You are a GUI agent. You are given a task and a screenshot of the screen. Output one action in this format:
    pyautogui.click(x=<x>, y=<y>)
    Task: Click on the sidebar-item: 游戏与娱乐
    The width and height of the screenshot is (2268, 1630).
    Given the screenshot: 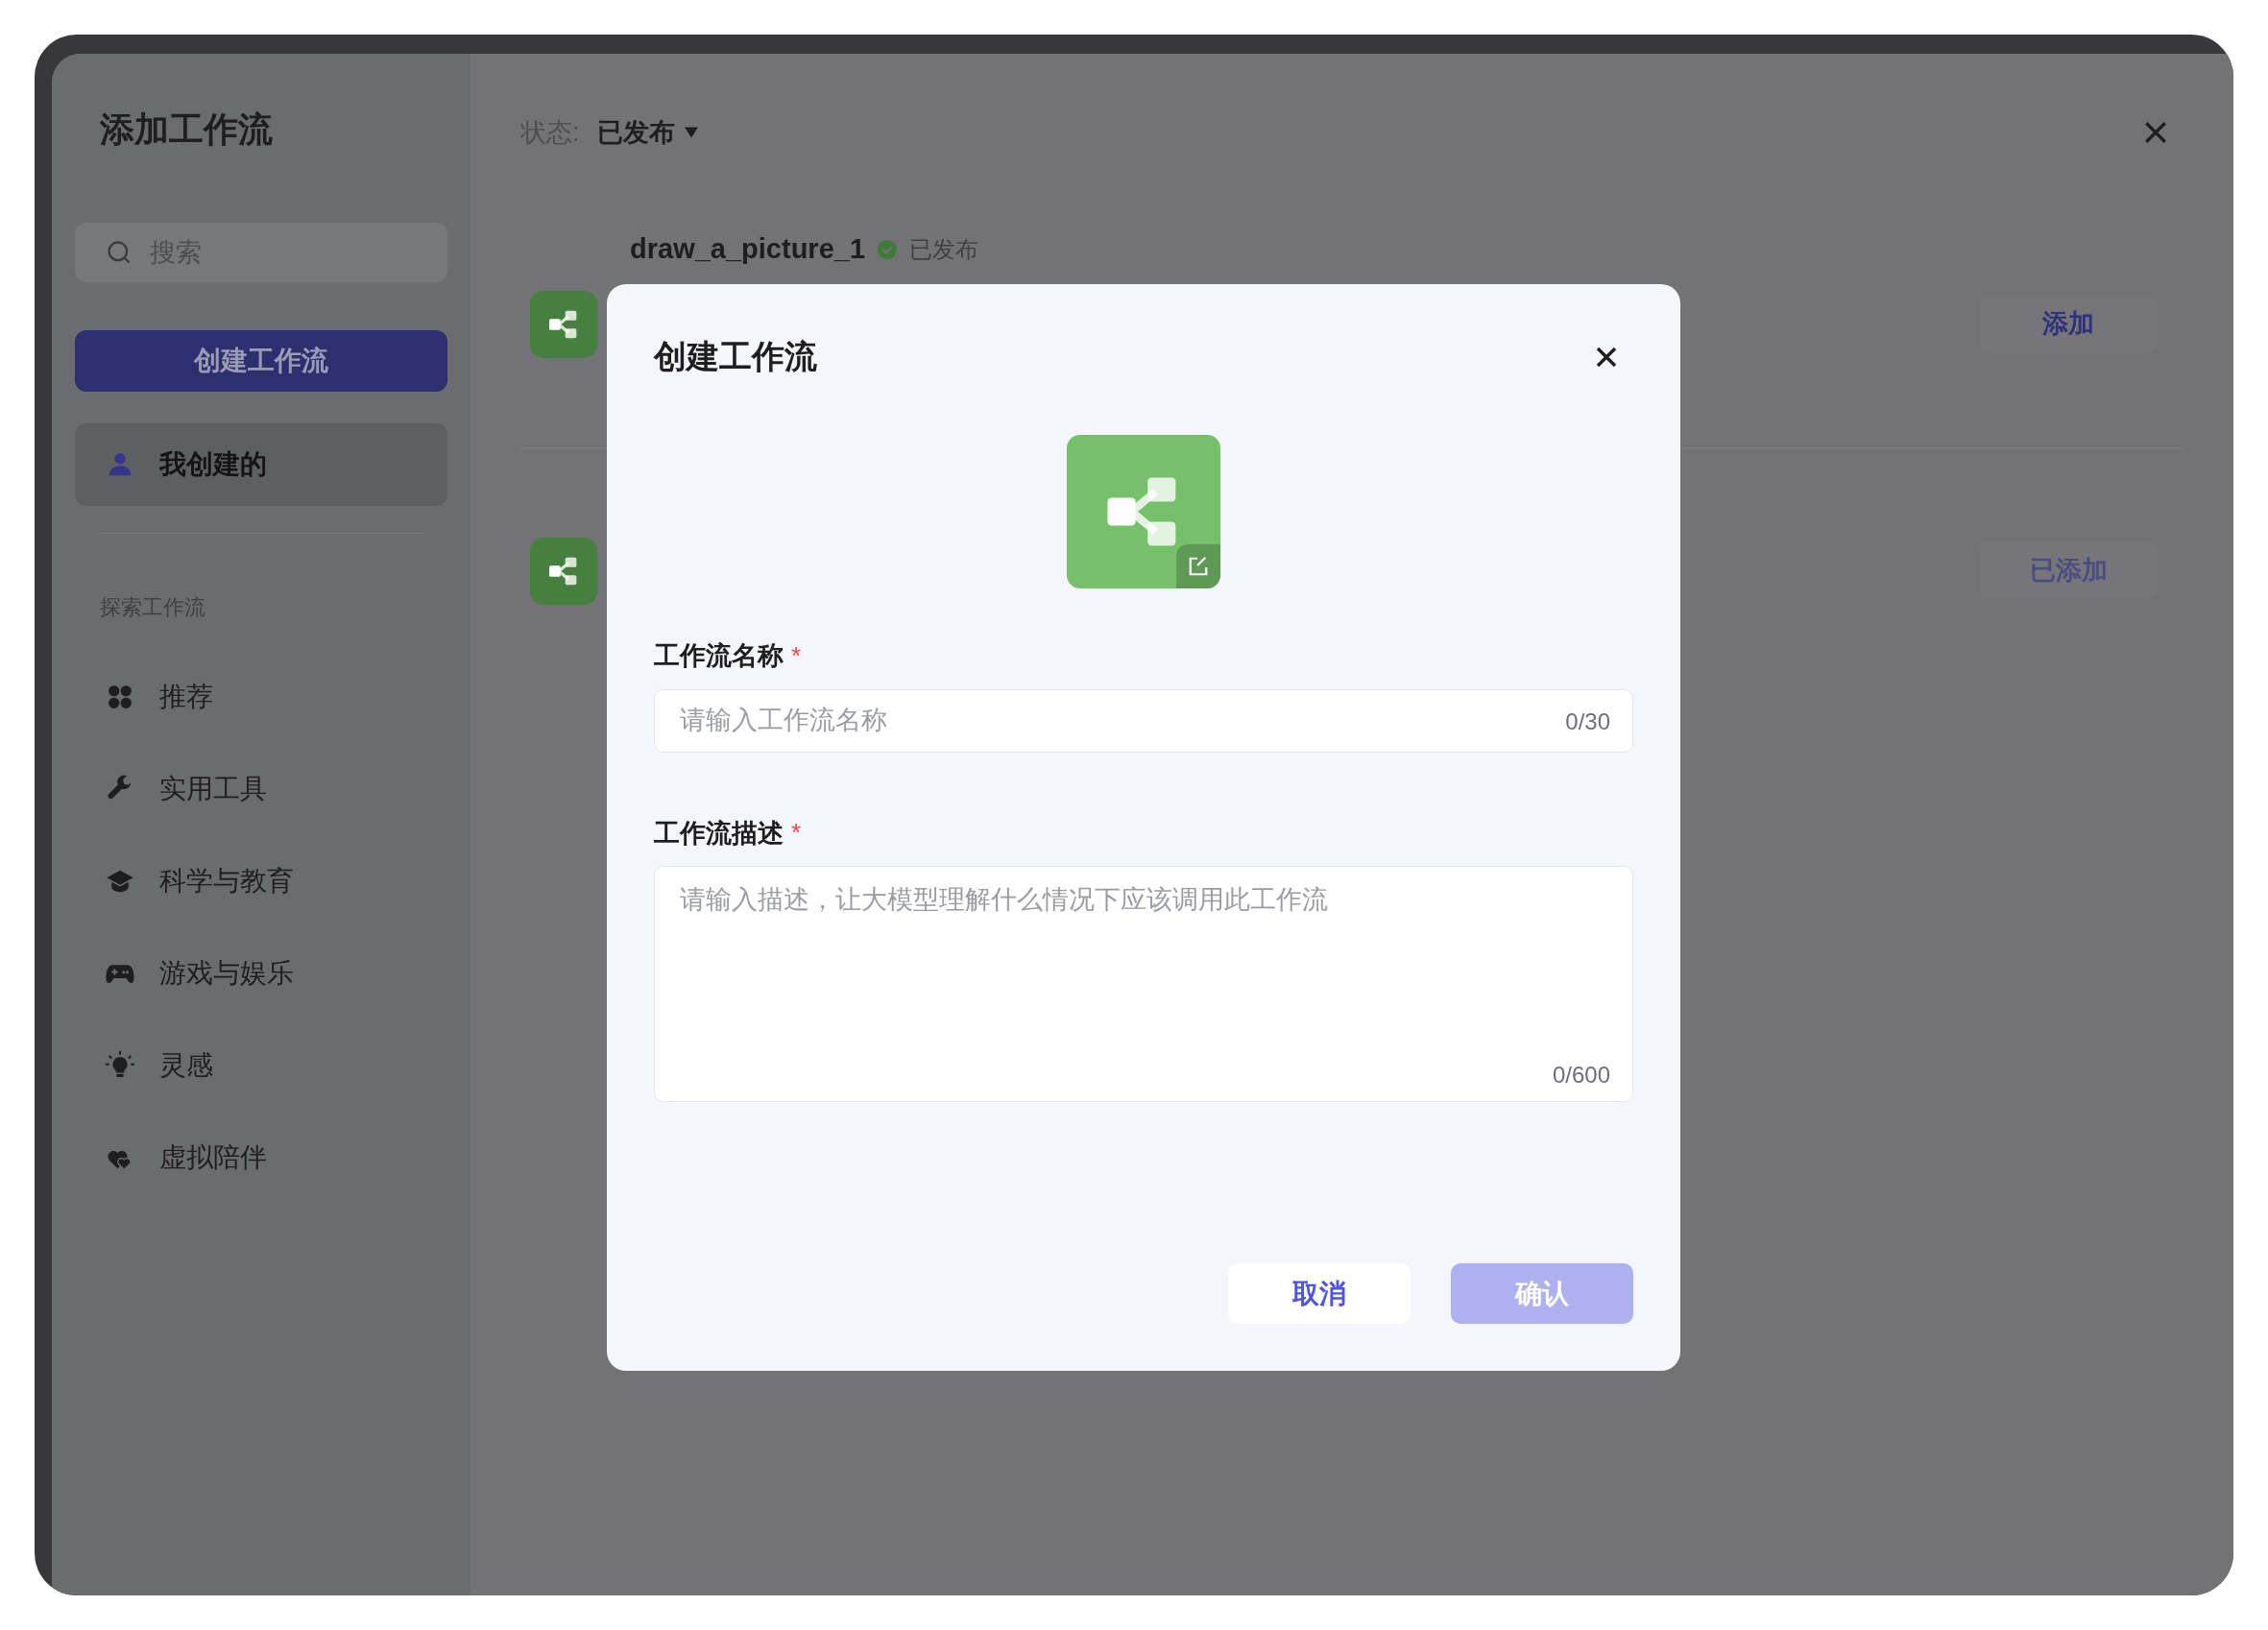 What is the action you would take?
    pyautogui.click(x=261, y=974)
    